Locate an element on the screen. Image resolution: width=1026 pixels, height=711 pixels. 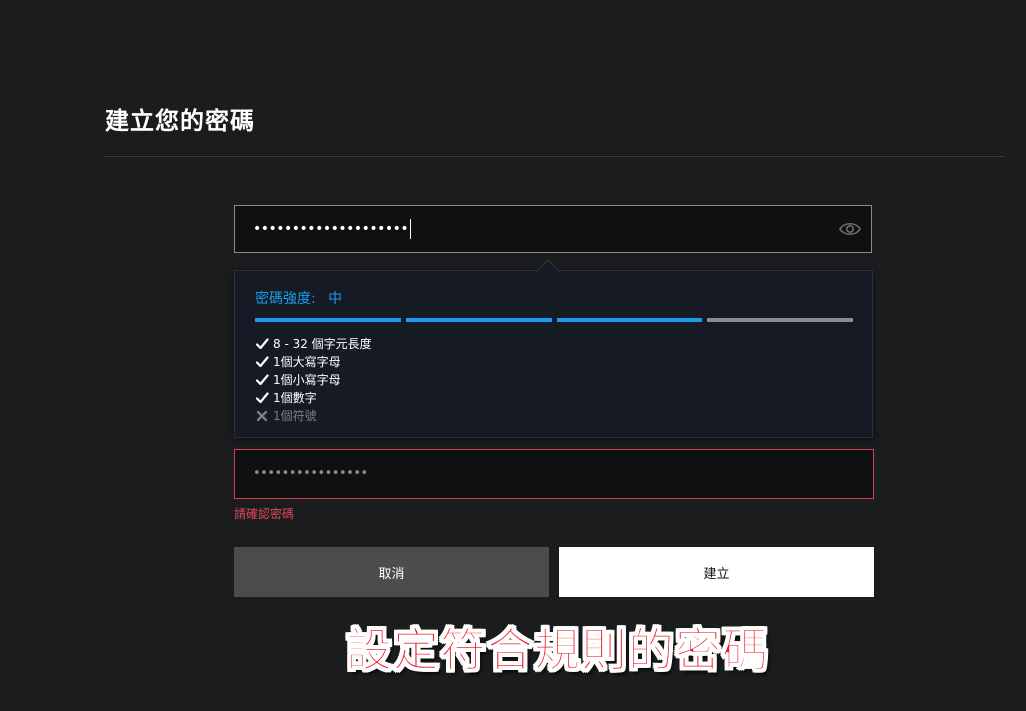
rule-text: 1個大寫字母 is located at coordinates (307, 362).